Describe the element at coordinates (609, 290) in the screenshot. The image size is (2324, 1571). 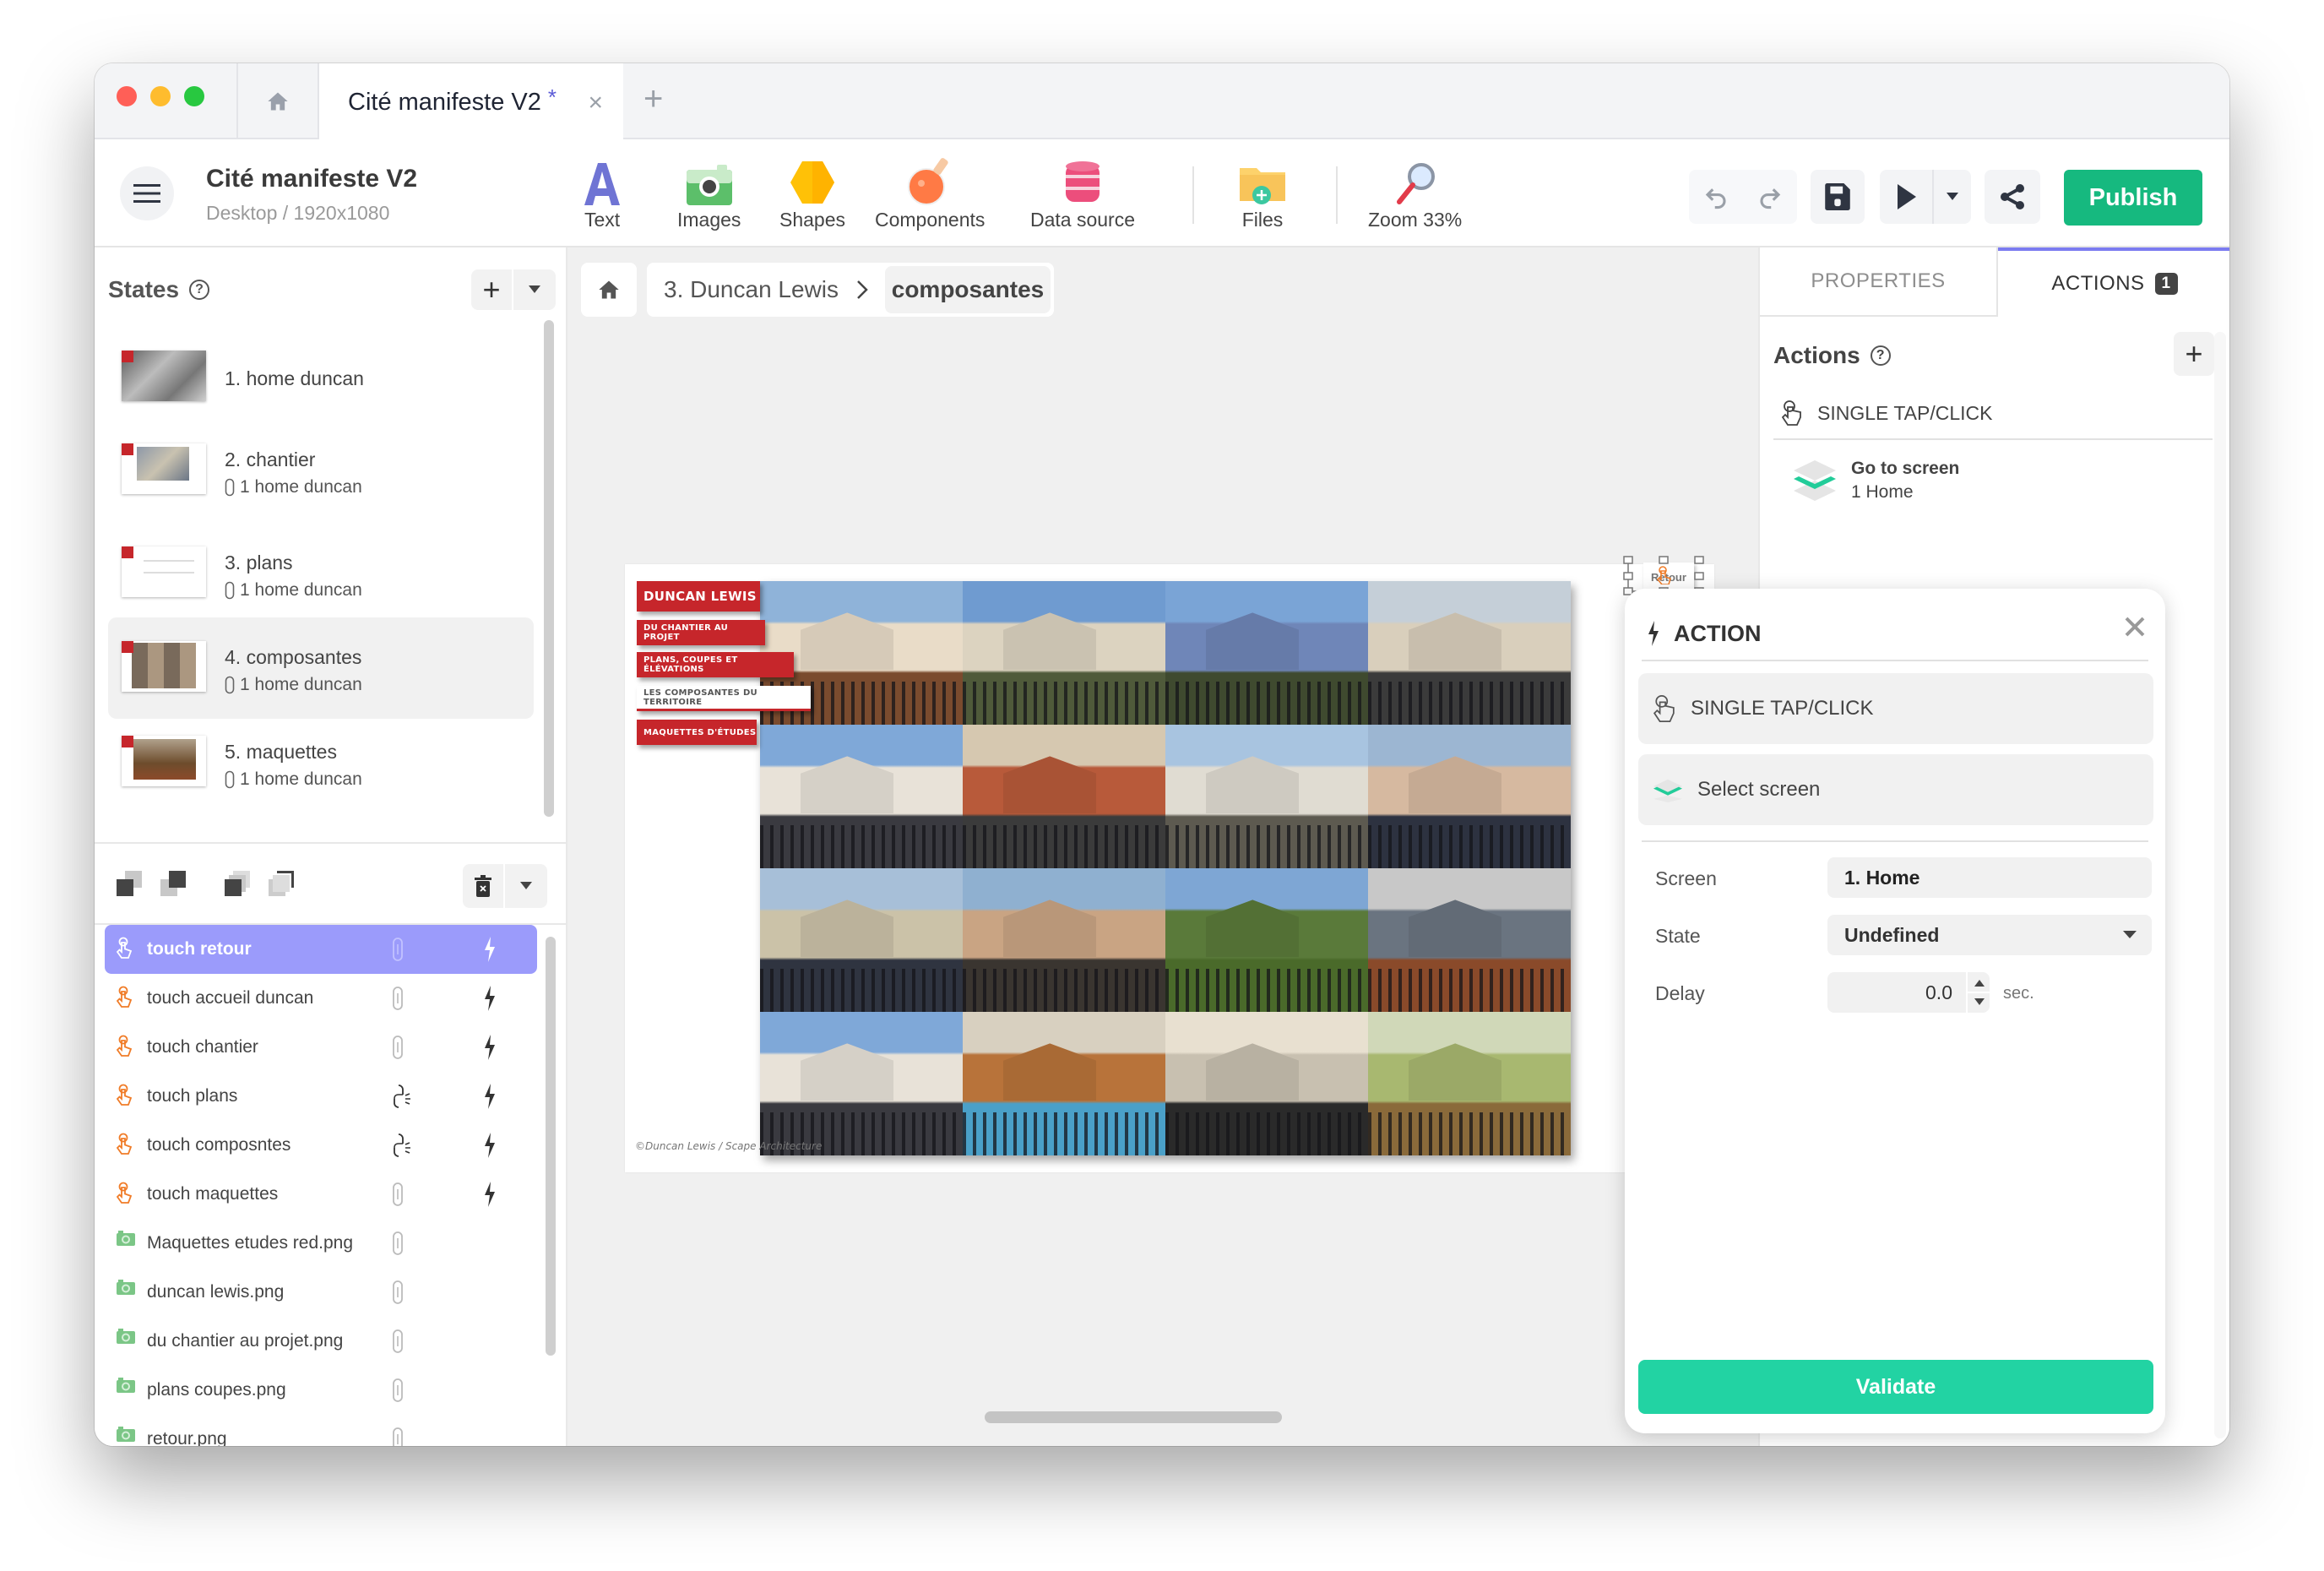
I see `breadcrumb-home-button` at that location.